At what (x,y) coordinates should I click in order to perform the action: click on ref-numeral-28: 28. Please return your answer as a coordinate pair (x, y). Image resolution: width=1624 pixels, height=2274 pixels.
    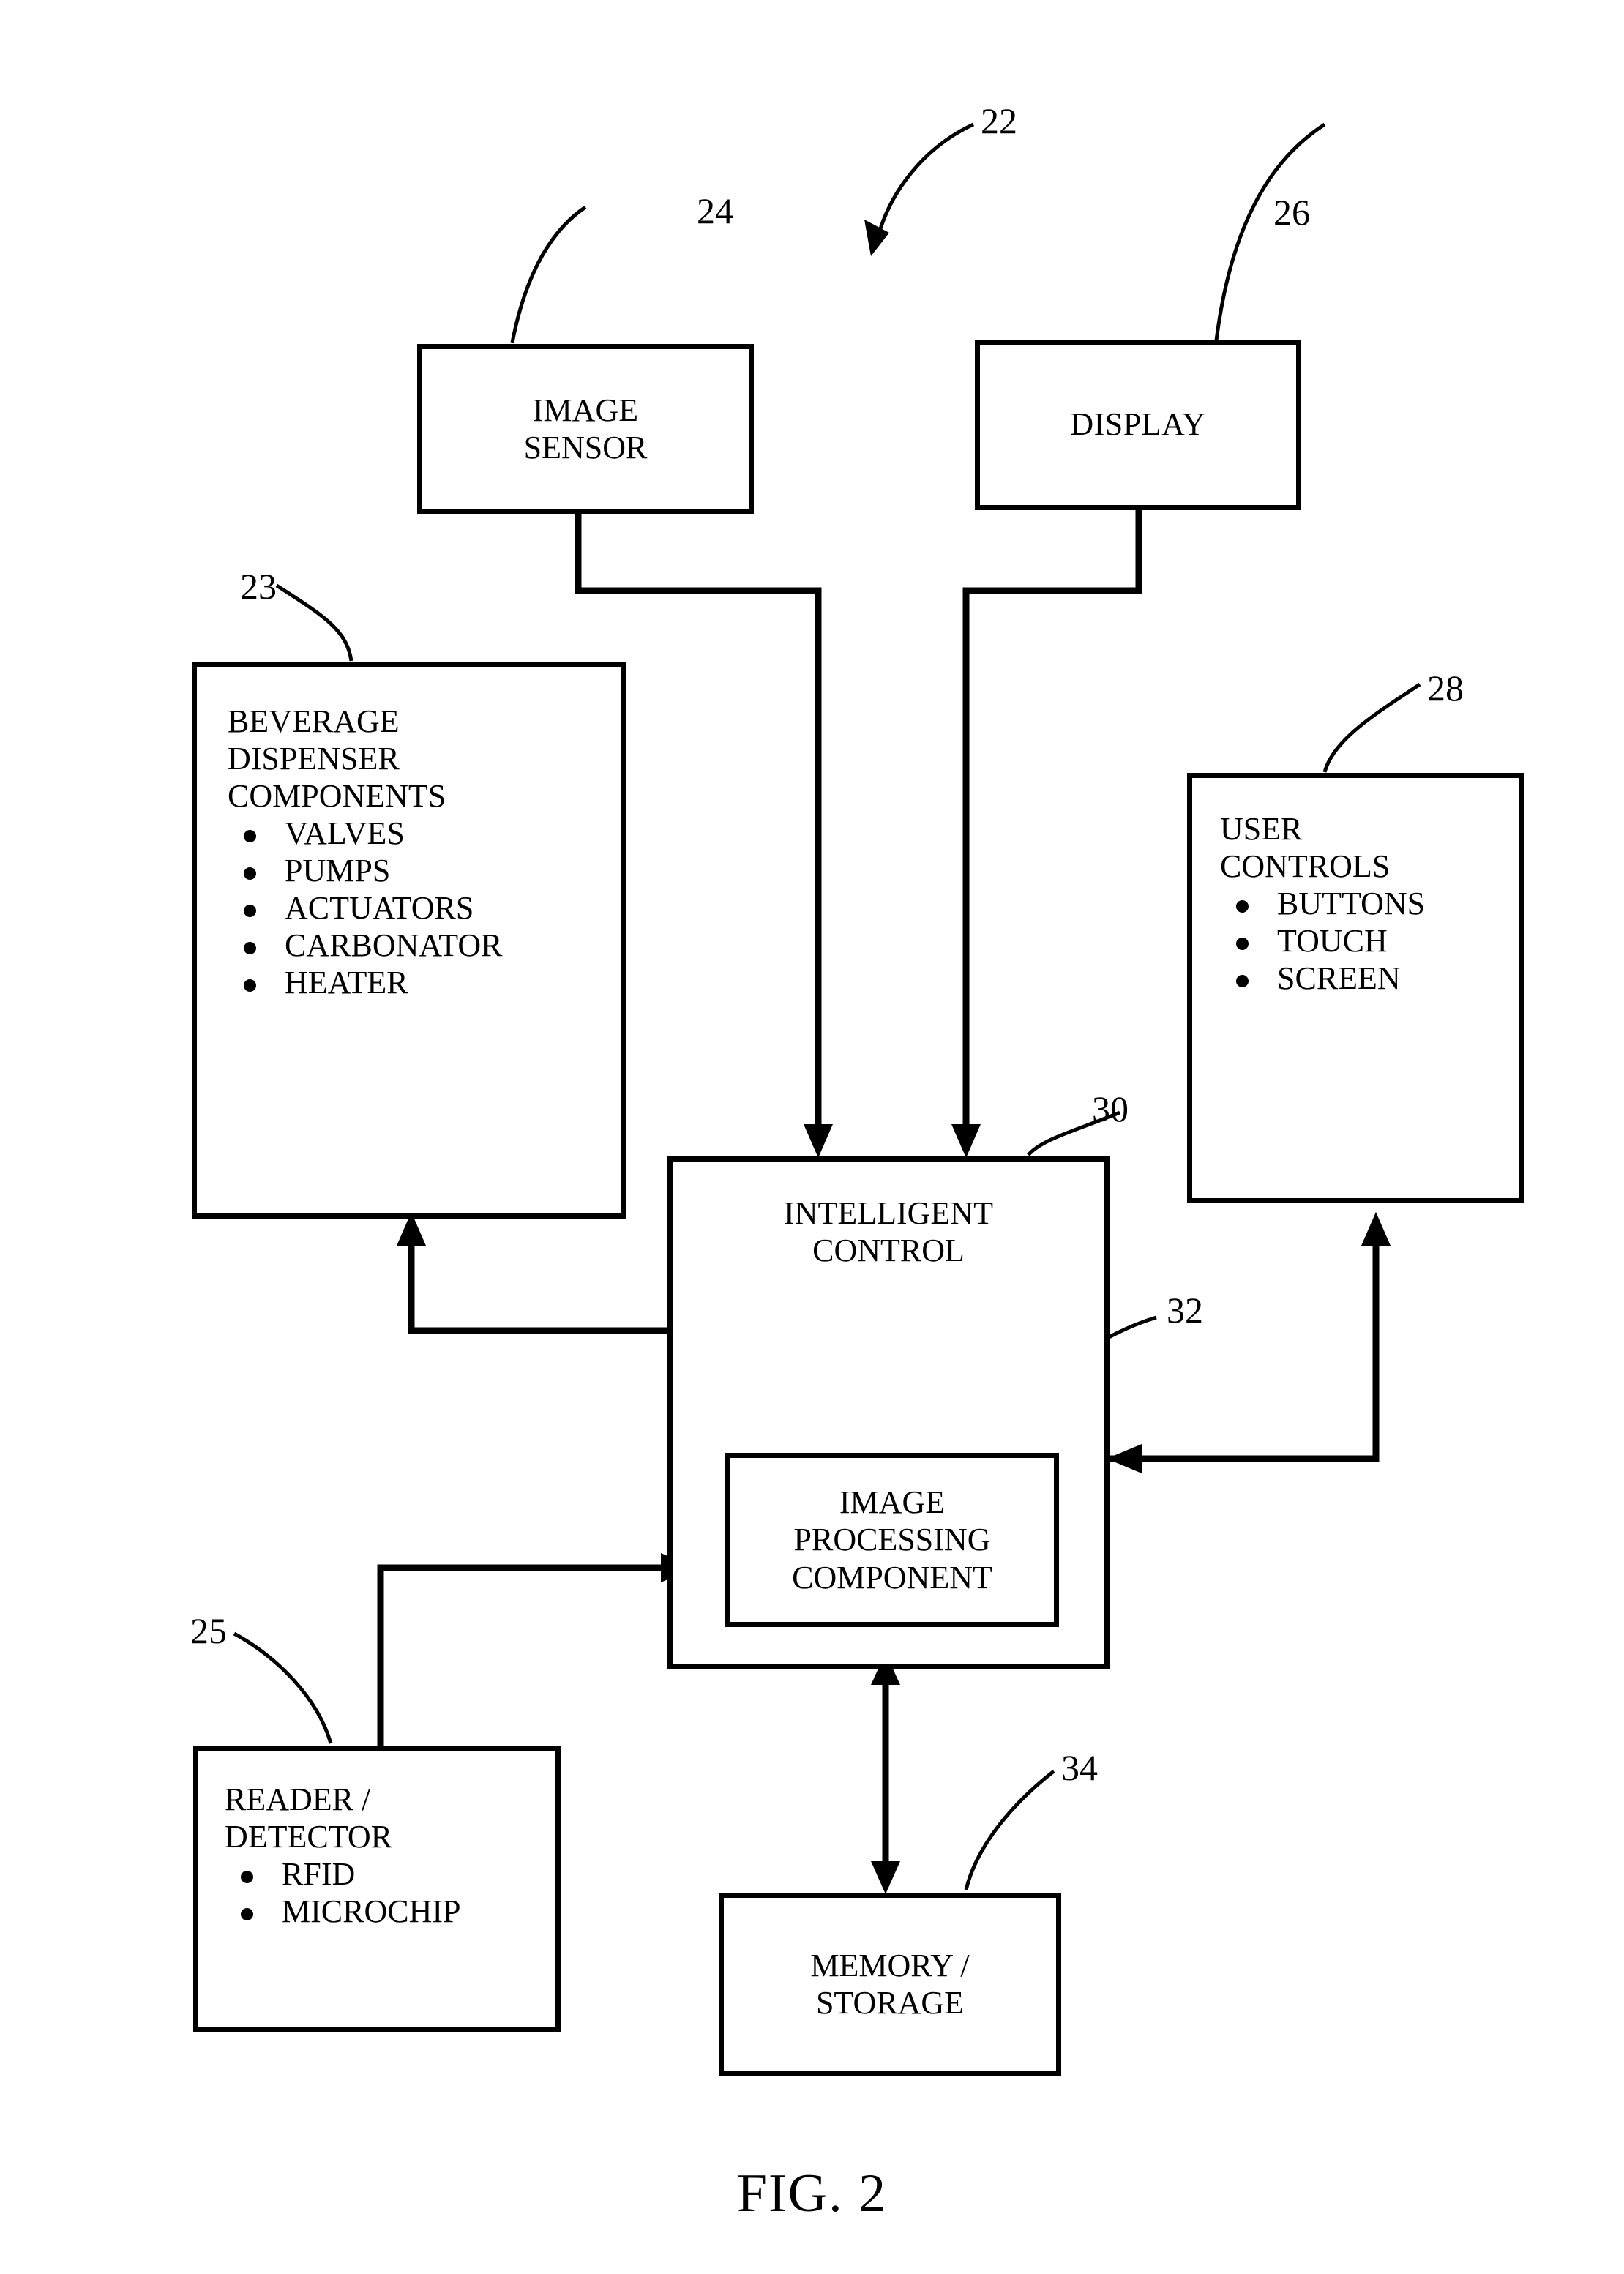
    Looking at the image, I should click on (1445, 687).